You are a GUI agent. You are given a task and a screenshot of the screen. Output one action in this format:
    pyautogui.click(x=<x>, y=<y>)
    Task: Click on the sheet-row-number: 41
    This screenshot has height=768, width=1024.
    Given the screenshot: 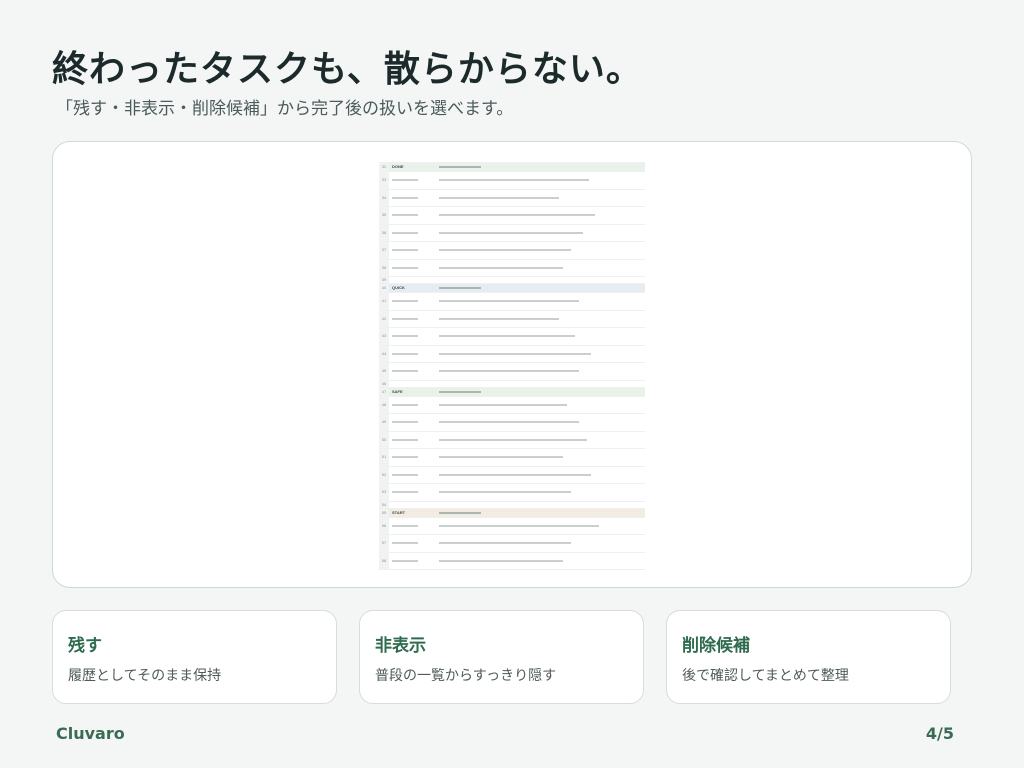 What is the action you would take?
    pyautogui.click(x=384, y=301)
    